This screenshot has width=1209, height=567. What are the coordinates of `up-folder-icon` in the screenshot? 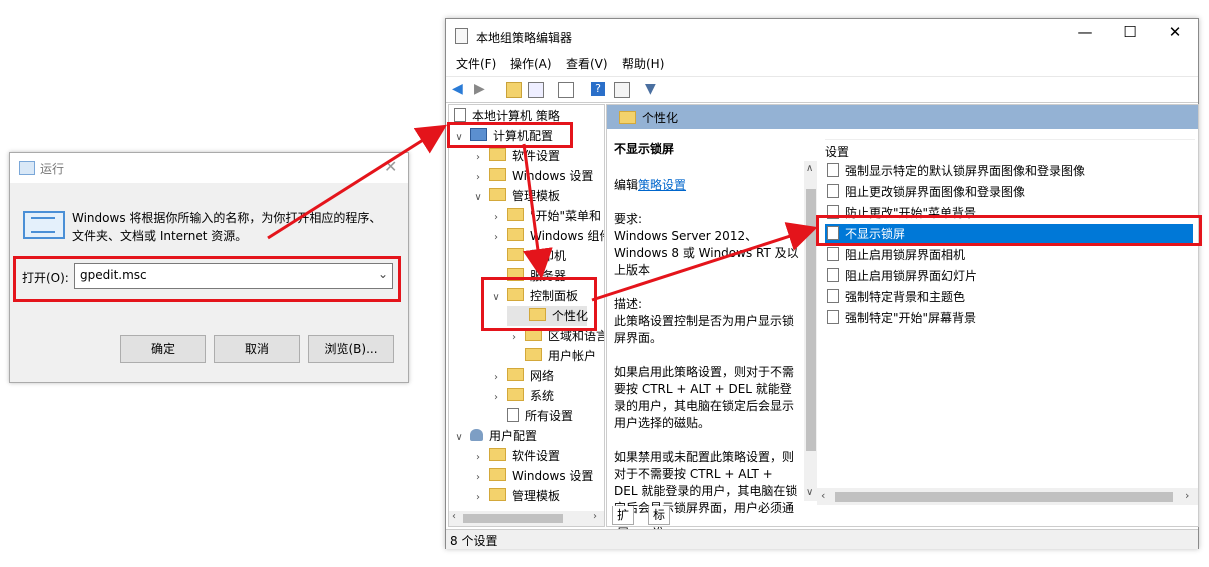 It's located at (514, 90).